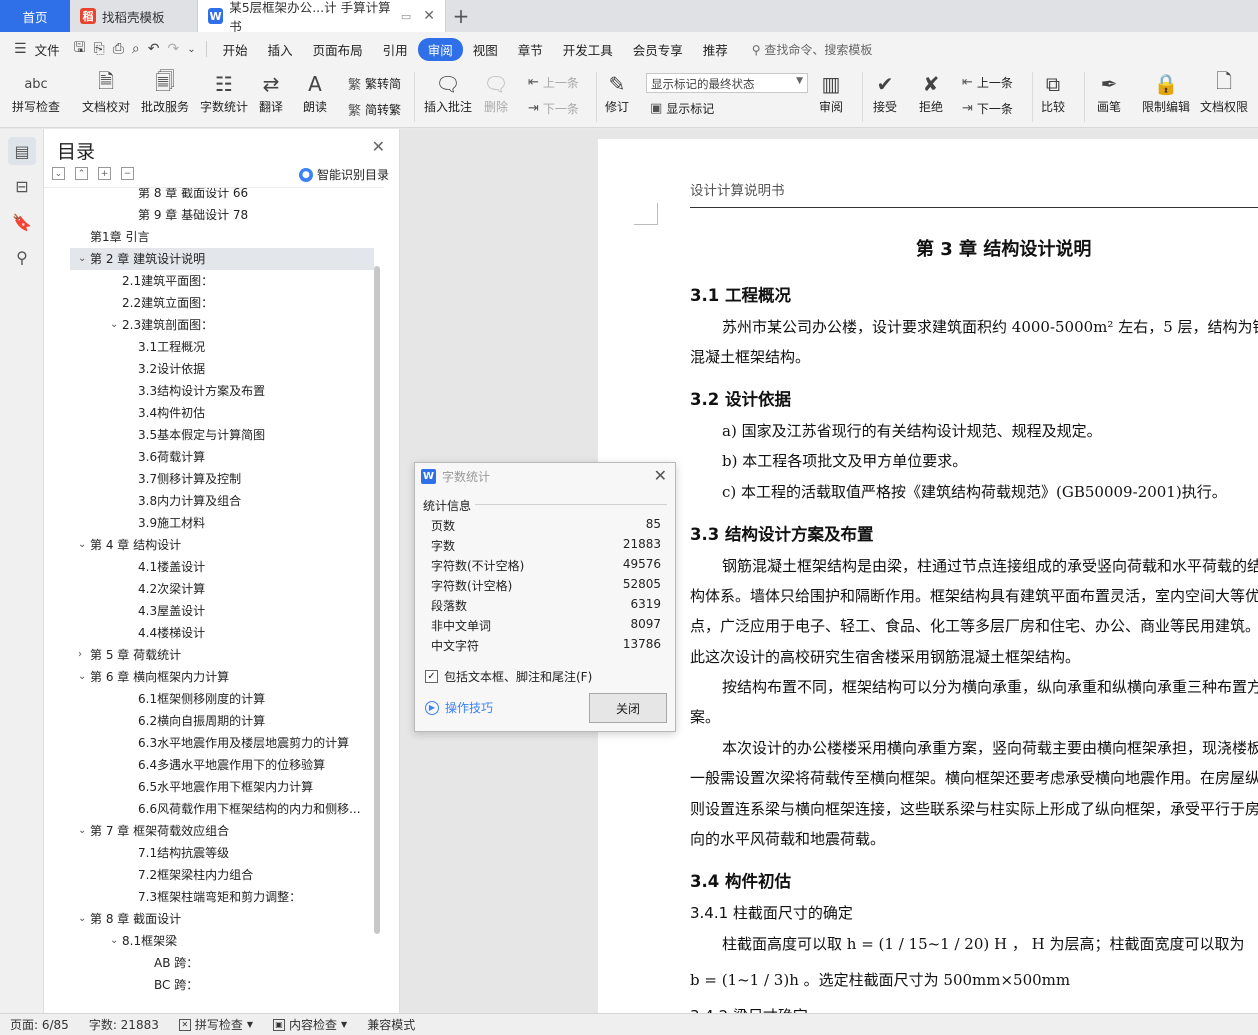 Image resolution: width=1258 pixels, height=1035 pixels. What do you see at coordinates (129, 919) in the screenshot?
I see `toc-item: ⌄ 第 8 章 截面设计` at bounding box center [129, 919].